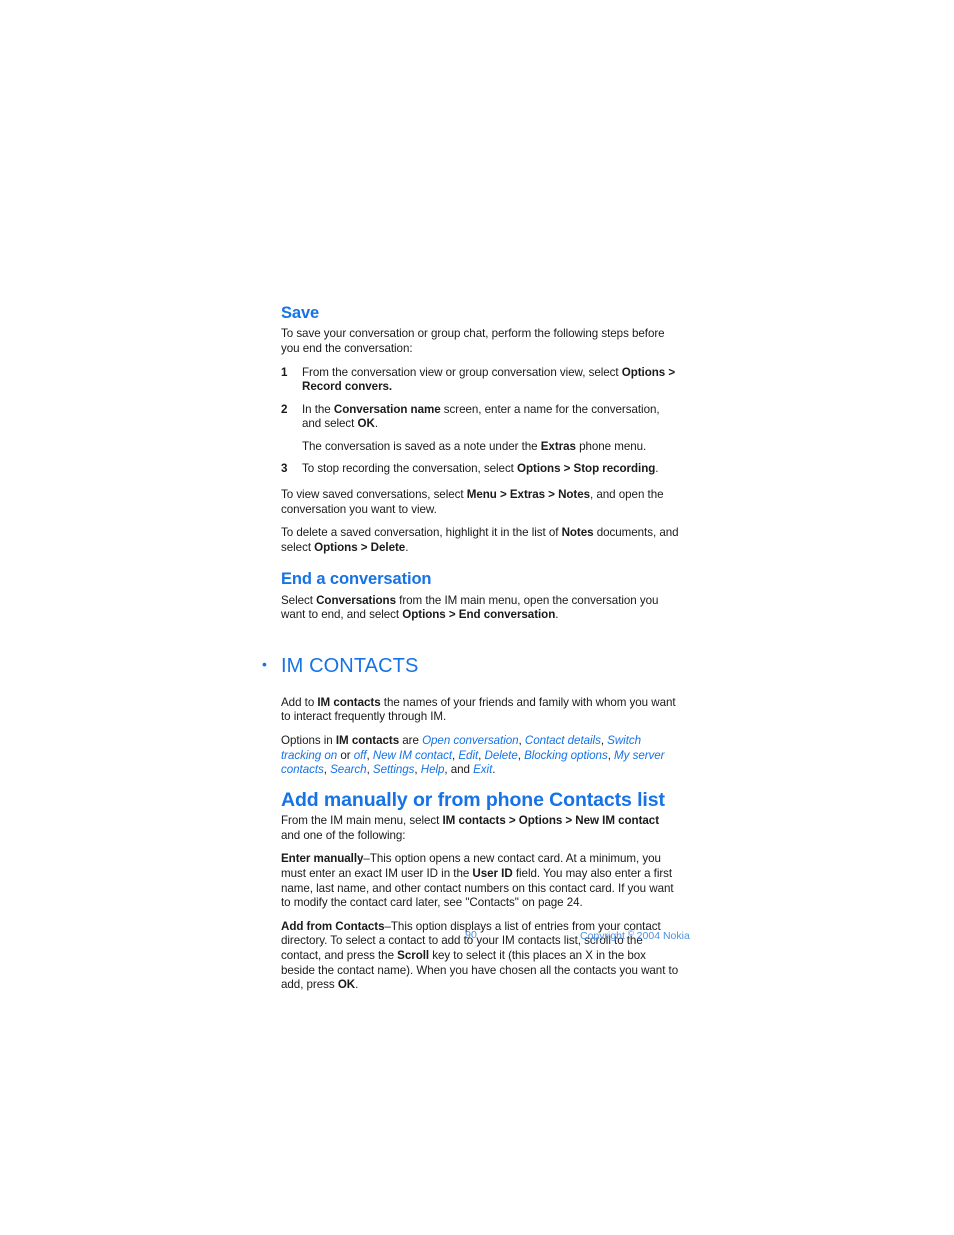  Describe the element at coordinates (432, 770) in the screenshot. I see `option-help: Help` at that location.